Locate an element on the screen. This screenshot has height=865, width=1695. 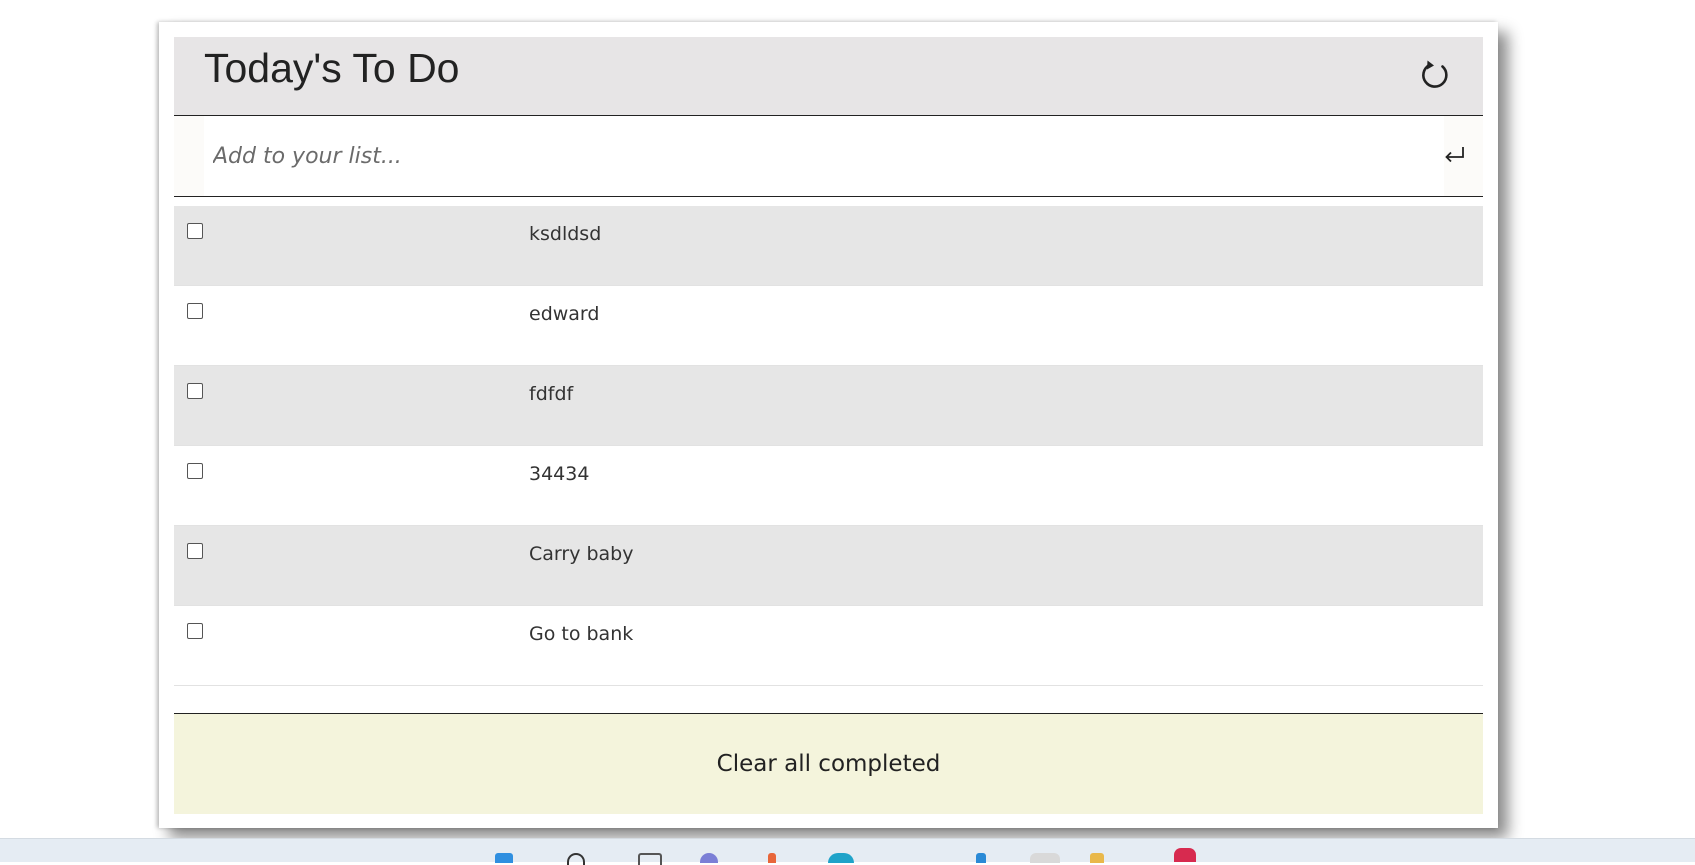
add-item-row is located at coordinates (828, 156).